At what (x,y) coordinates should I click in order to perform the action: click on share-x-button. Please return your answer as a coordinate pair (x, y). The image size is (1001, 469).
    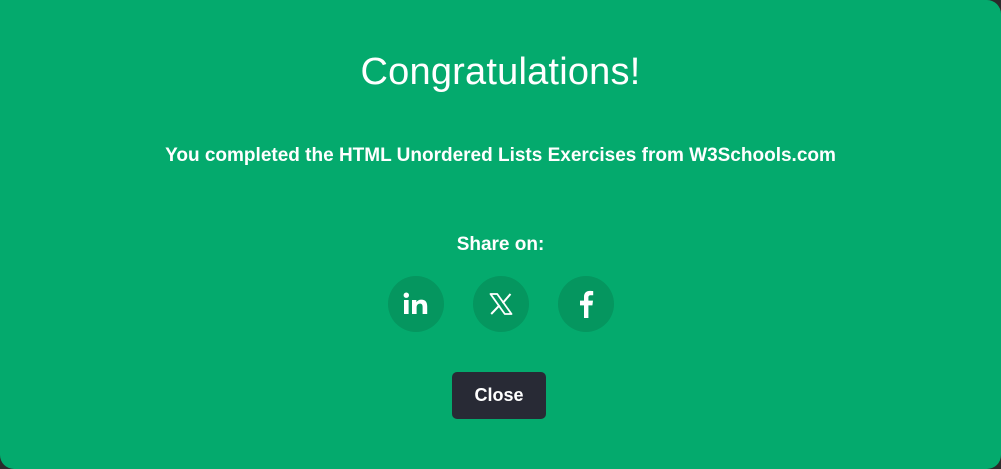
    Looking at the image, I should click on (500, 304).